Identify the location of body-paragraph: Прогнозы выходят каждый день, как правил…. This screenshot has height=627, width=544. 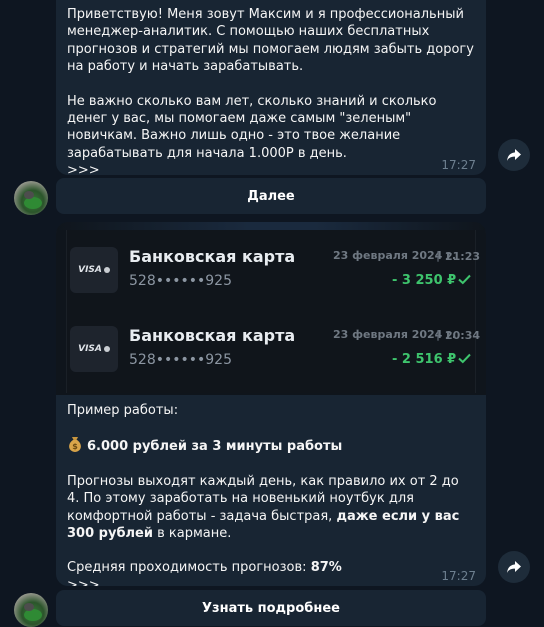
(263, 507).